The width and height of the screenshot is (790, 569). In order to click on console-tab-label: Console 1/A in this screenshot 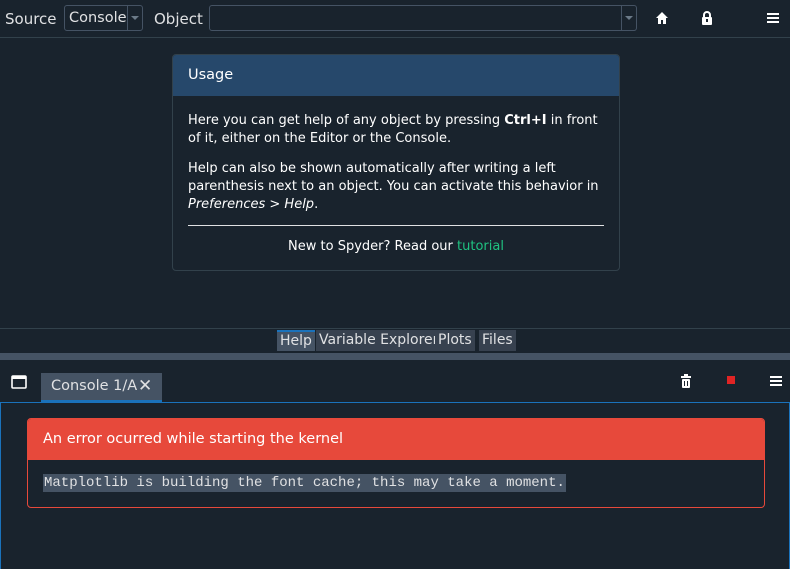, I will do `click(94, 386)`.